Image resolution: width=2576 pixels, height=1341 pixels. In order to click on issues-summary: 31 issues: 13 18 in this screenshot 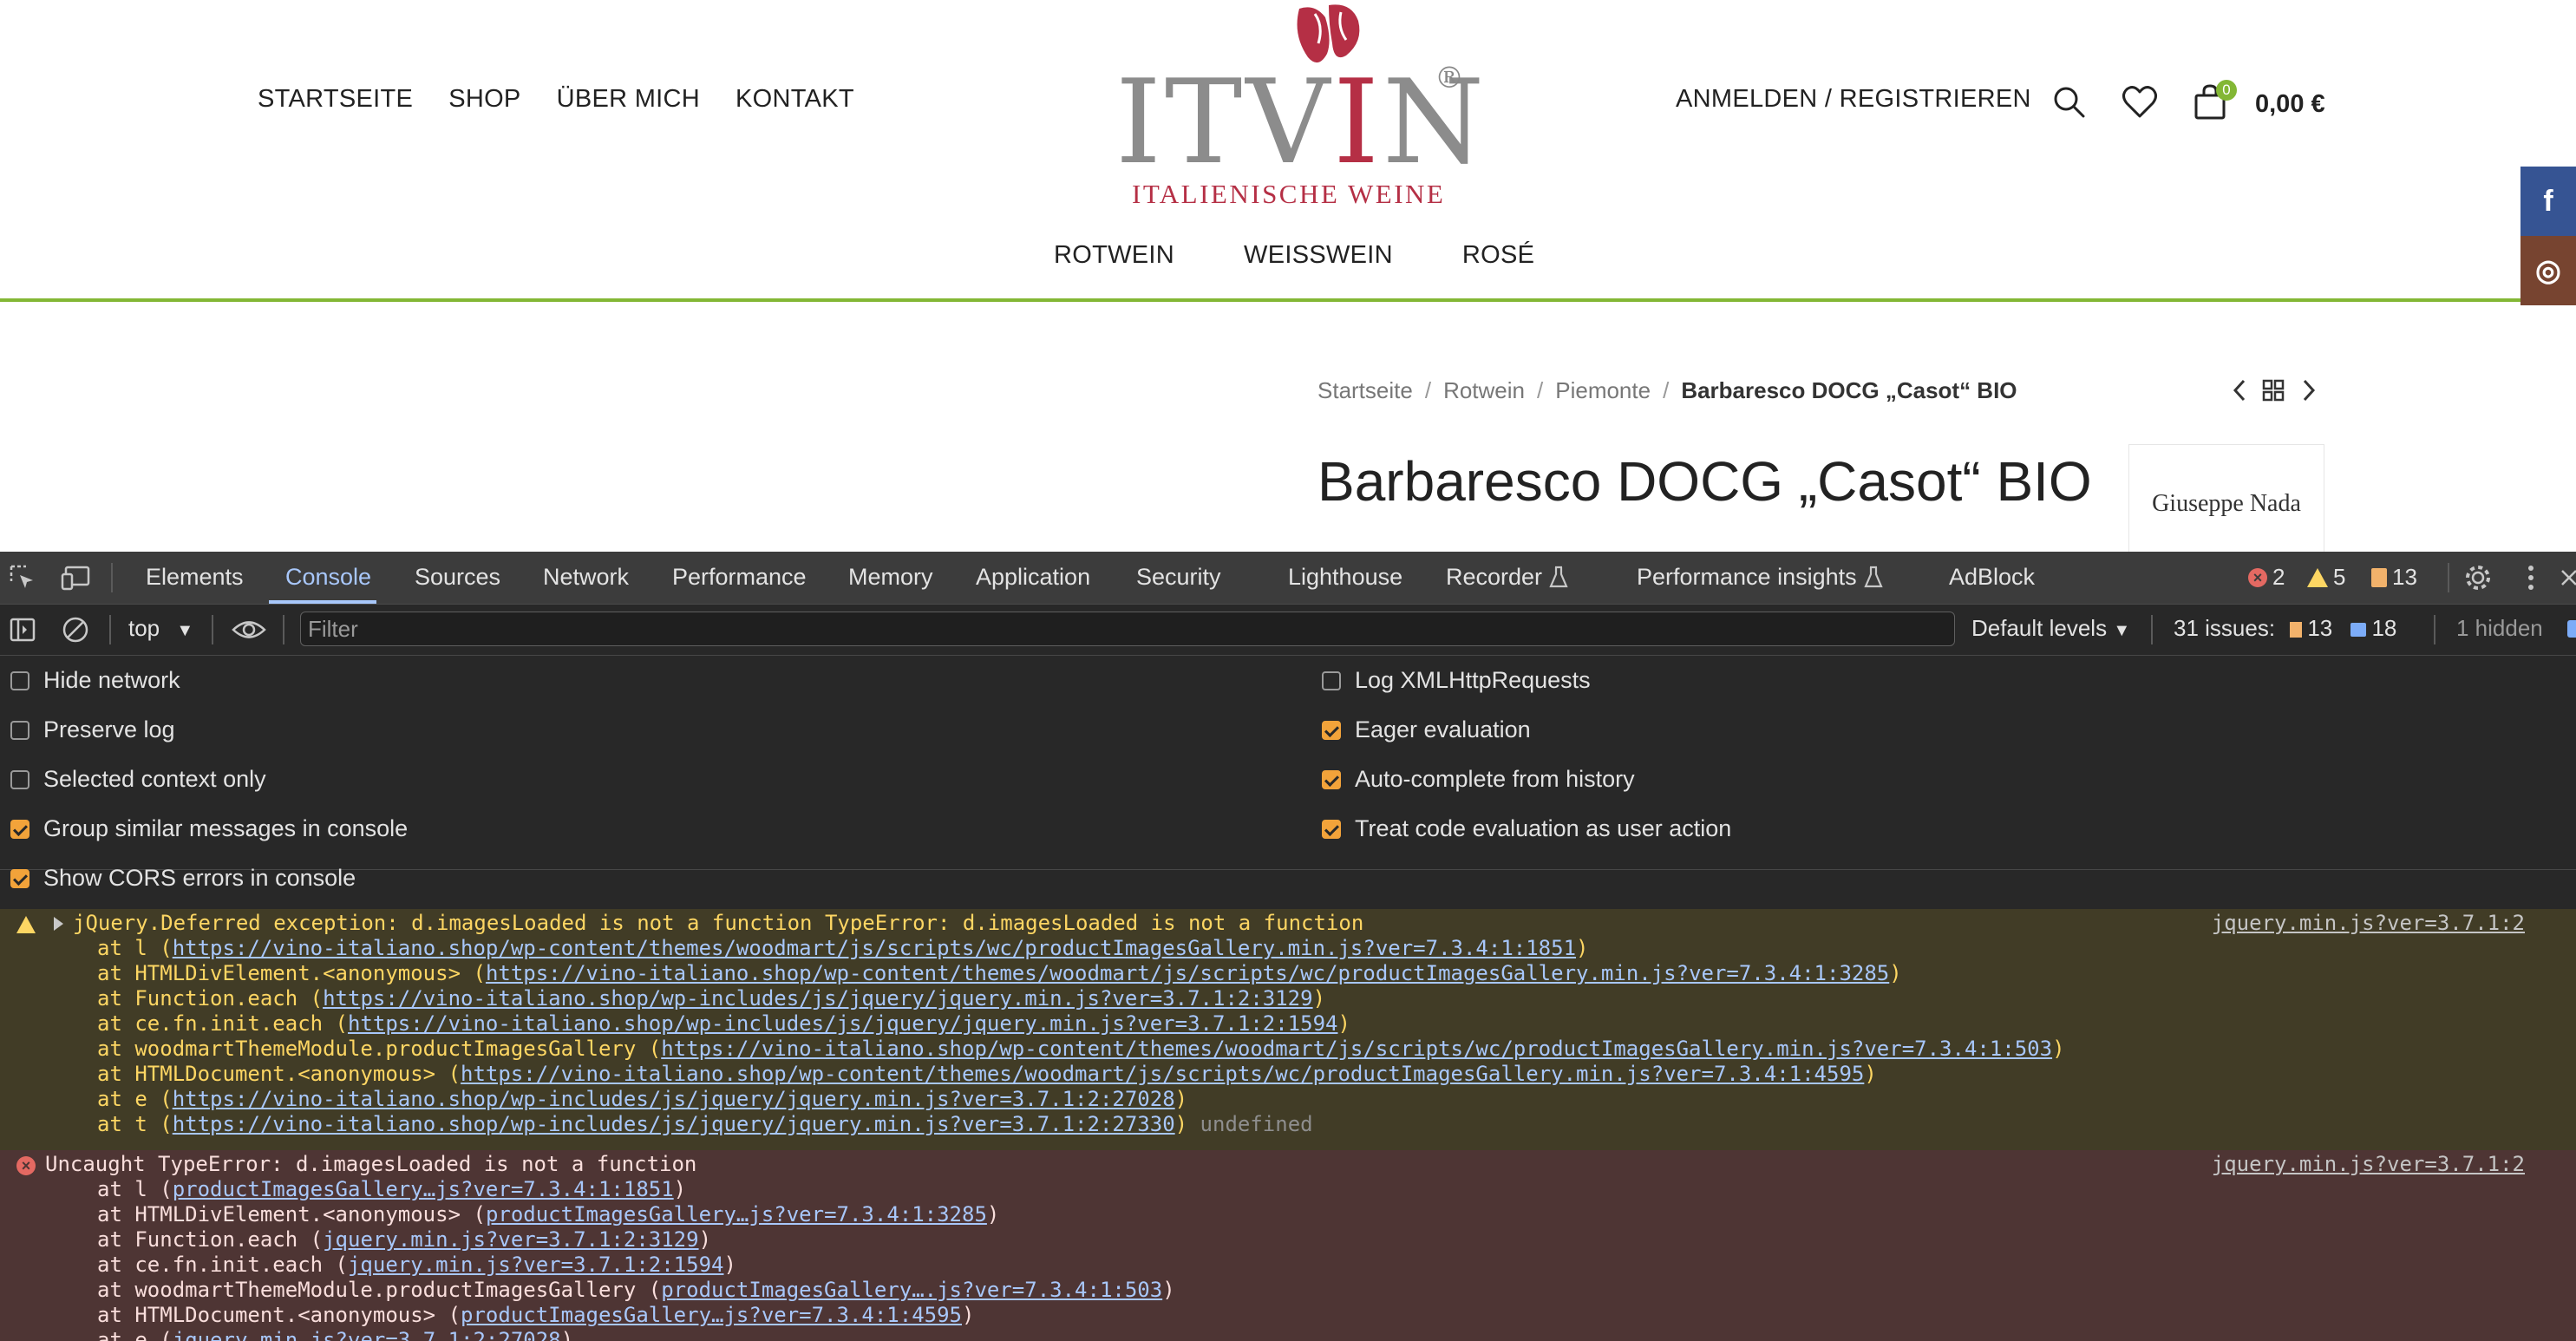, I will do `click(2285, 628)`.